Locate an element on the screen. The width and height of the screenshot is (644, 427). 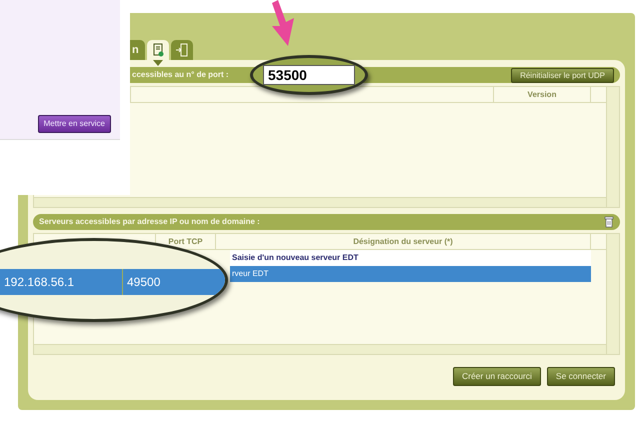
document-add-icon is located at coordinates (158, 50).